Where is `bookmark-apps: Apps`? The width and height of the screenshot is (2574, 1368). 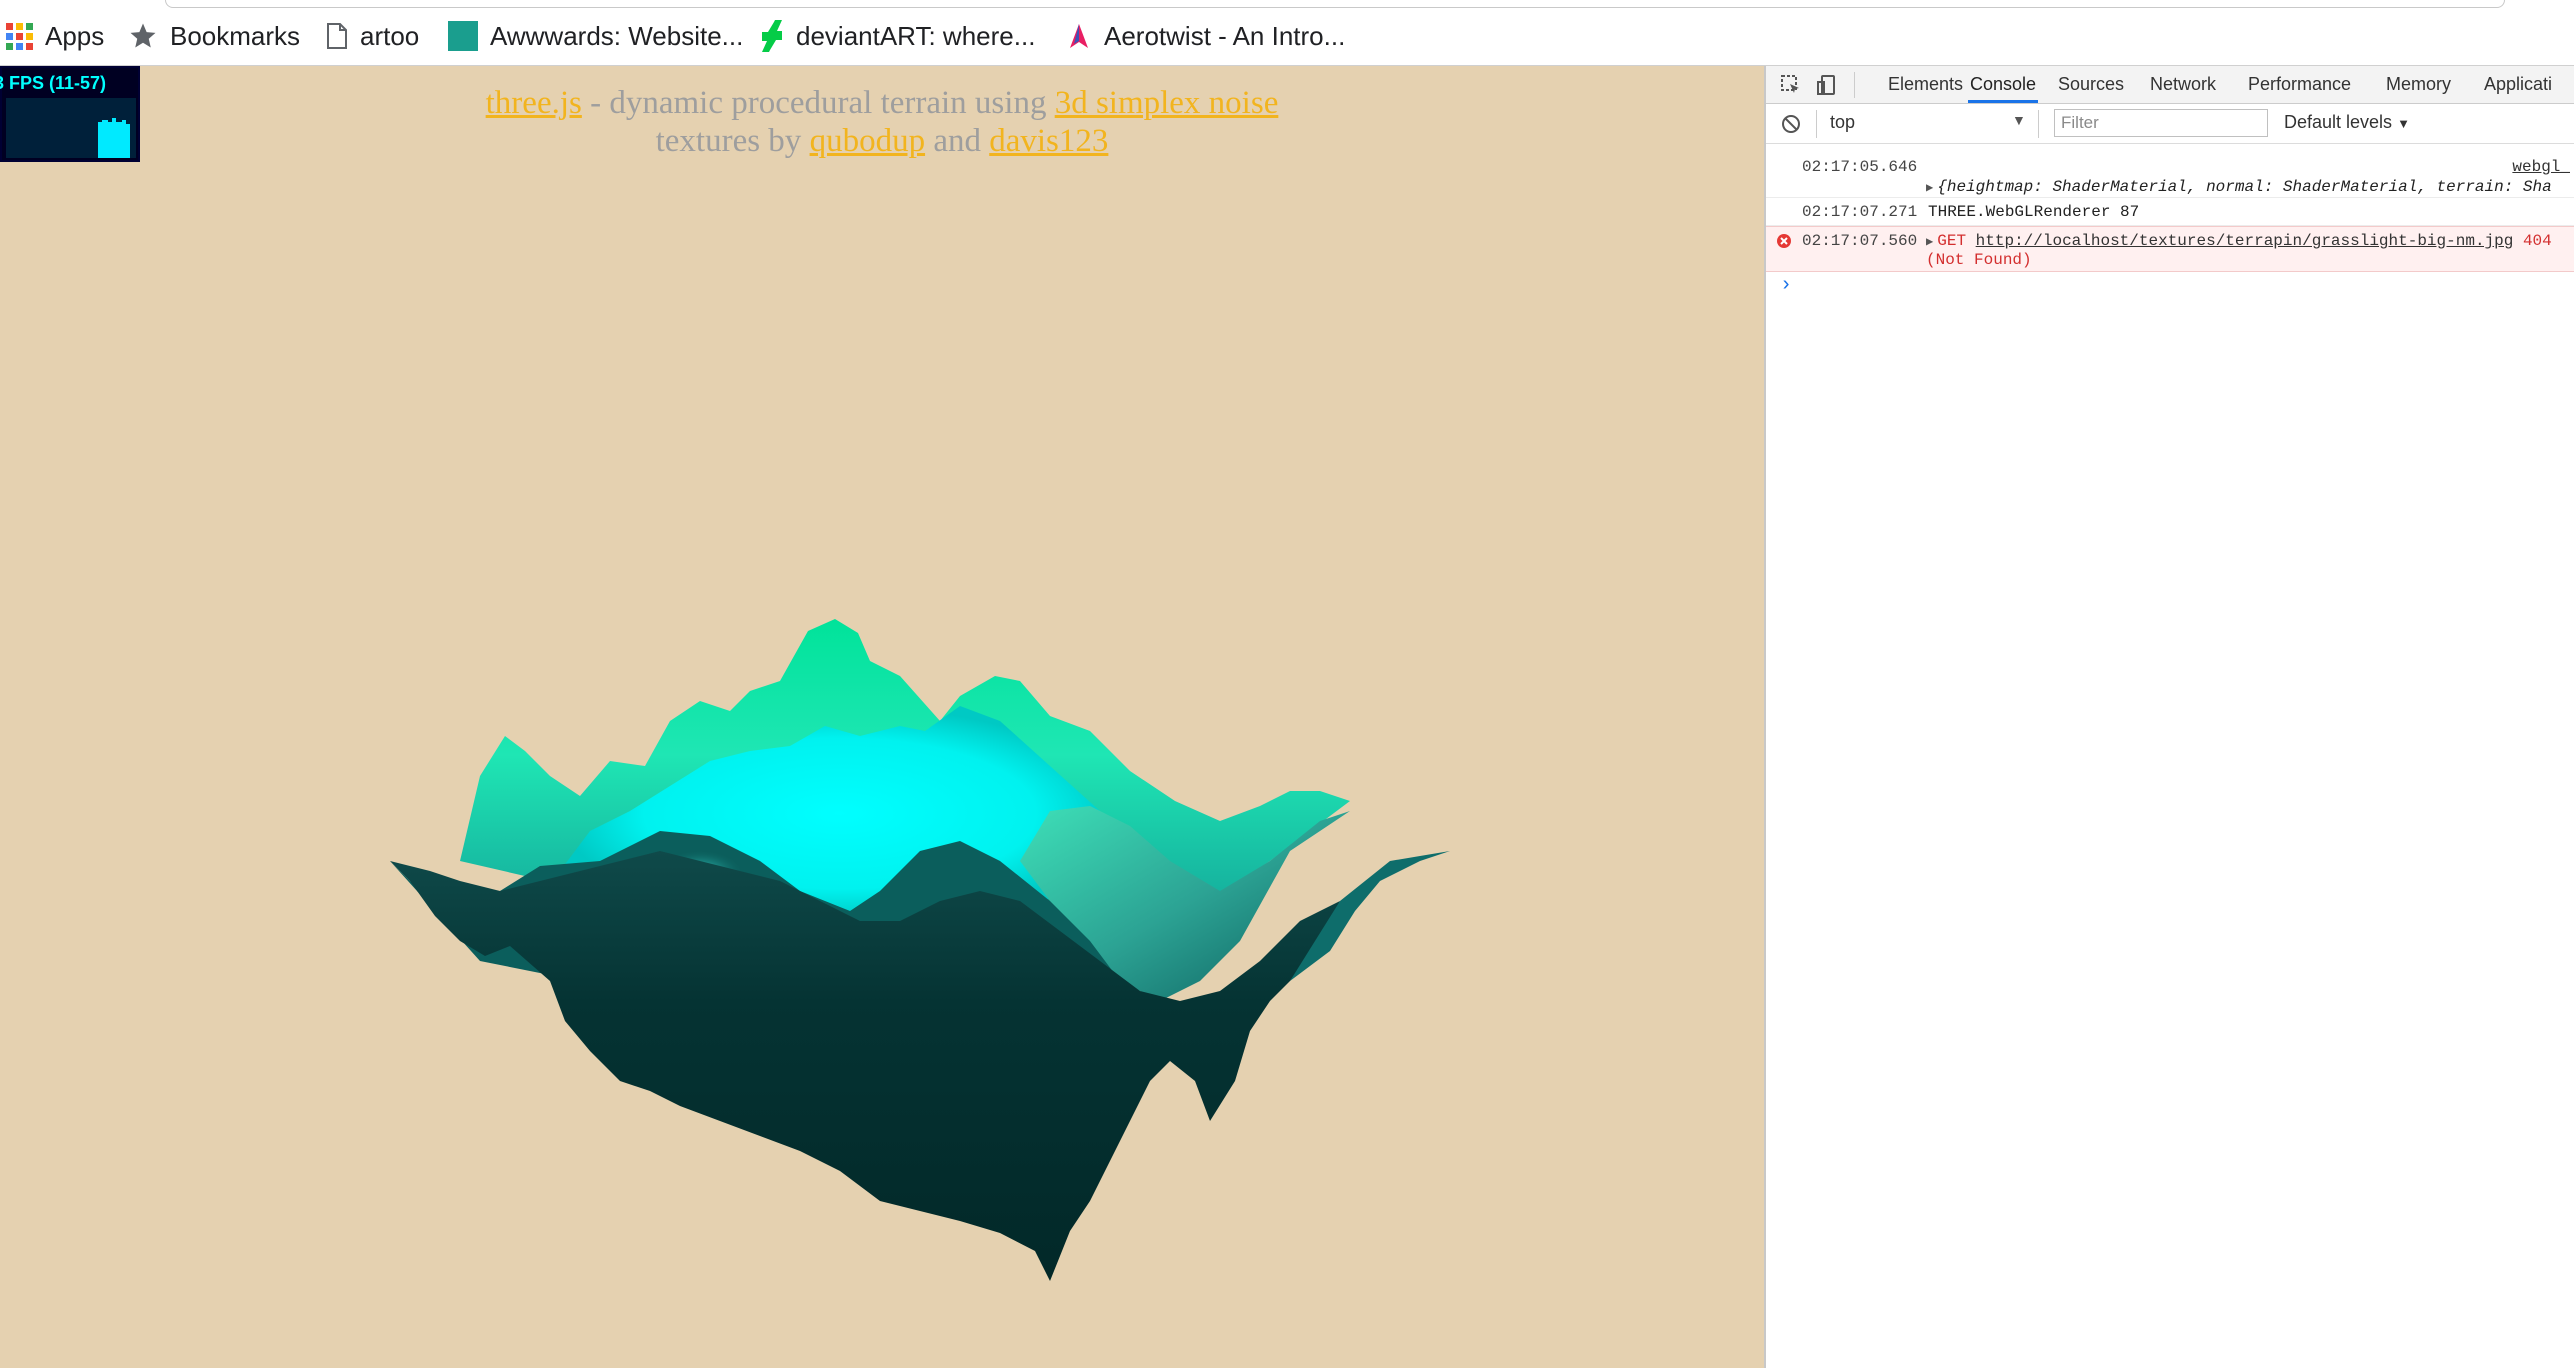 bookmark-apps: Apps is located at coordinates (55, 36).